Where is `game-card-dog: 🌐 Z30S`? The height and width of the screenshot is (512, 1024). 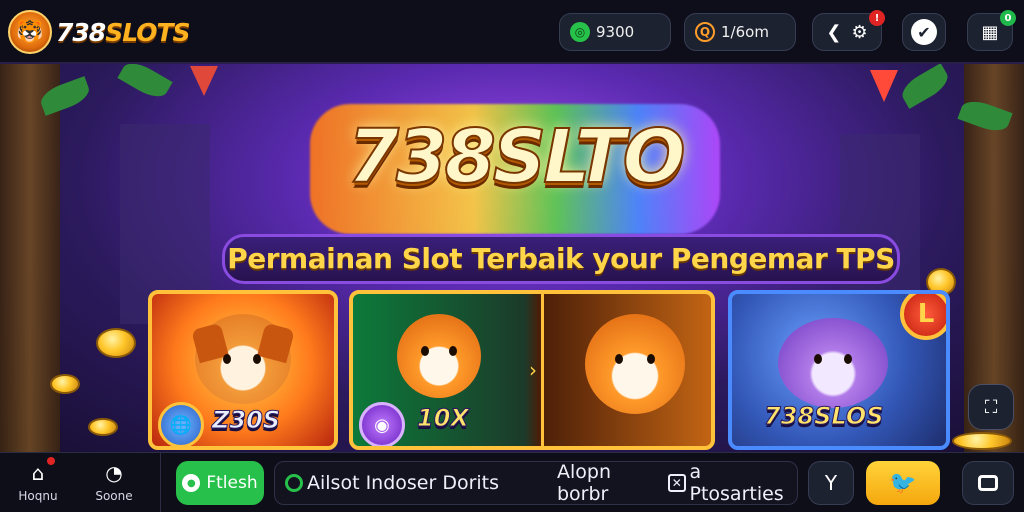 game-card-dog: 🌐 Z30S is located at coordinates (243, 370).